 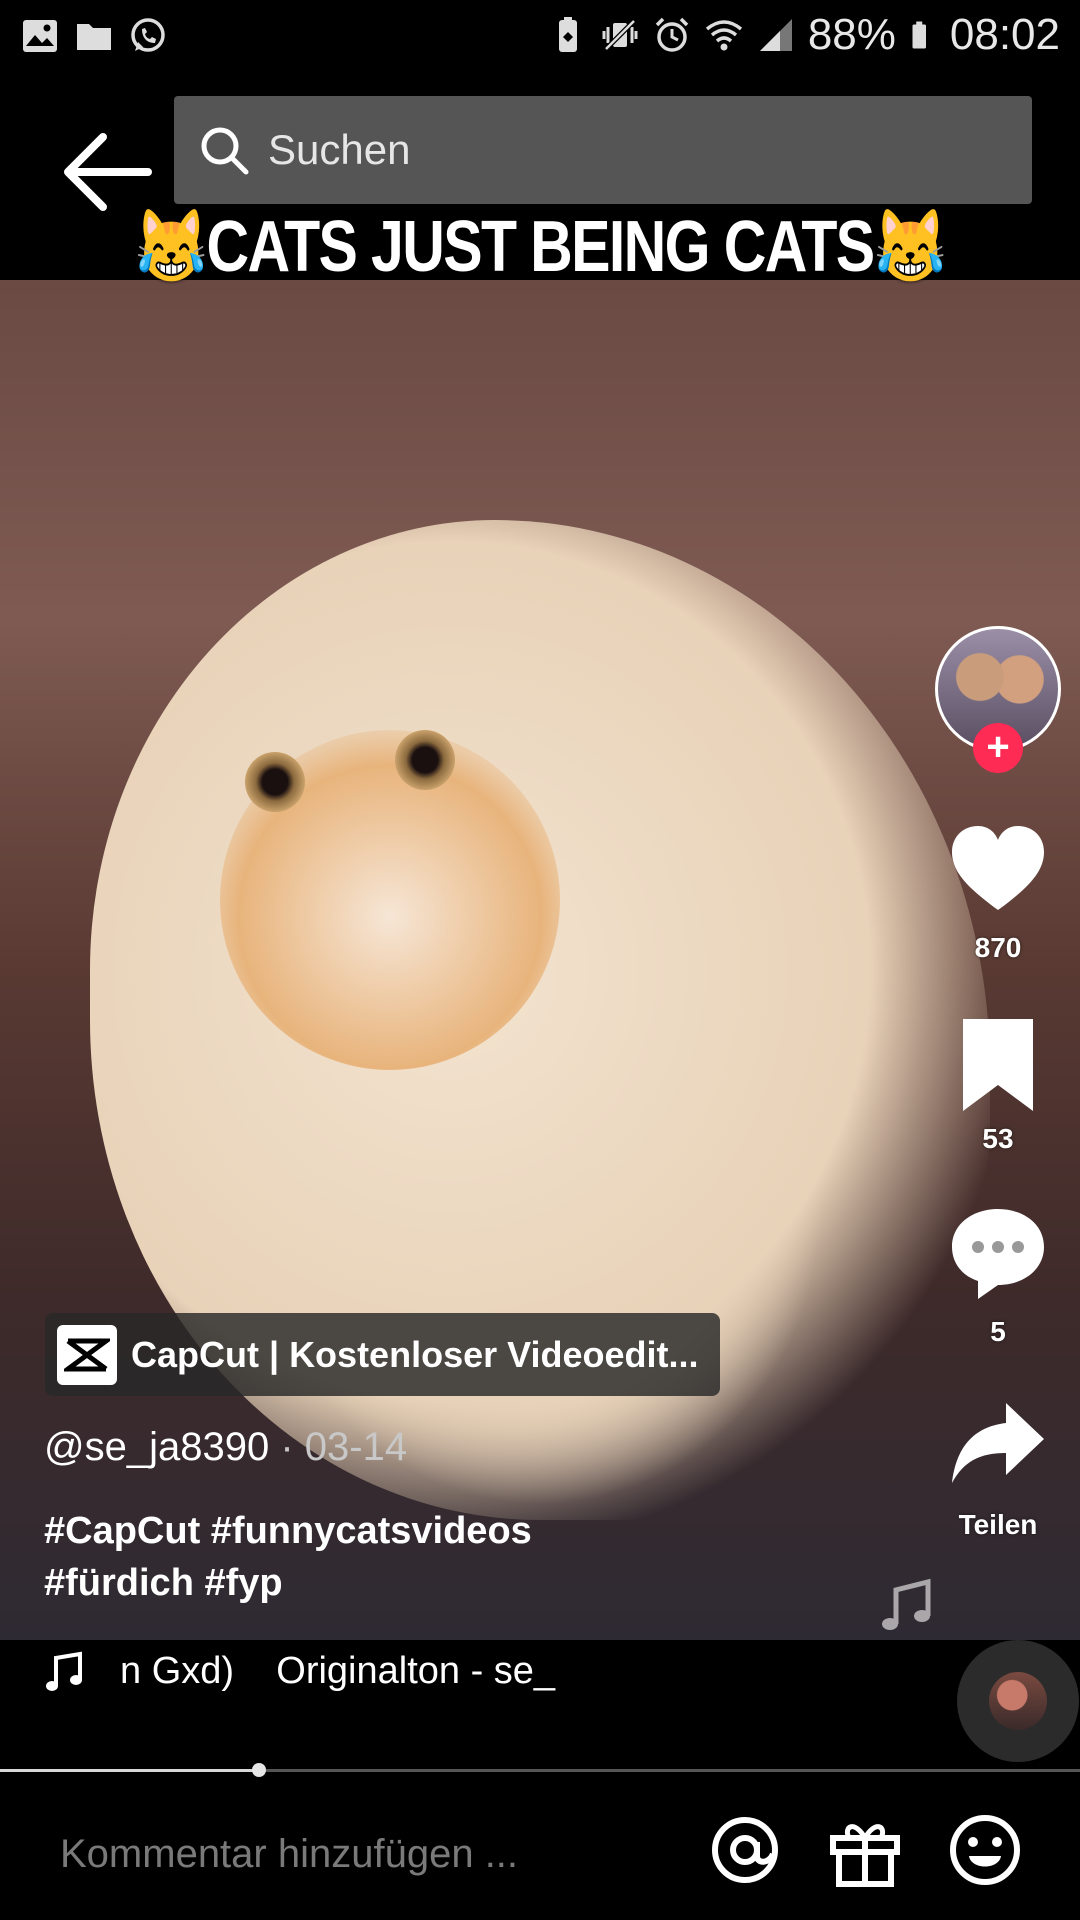 I want to click on whatsapp-icon, so click(x=148, y=35).